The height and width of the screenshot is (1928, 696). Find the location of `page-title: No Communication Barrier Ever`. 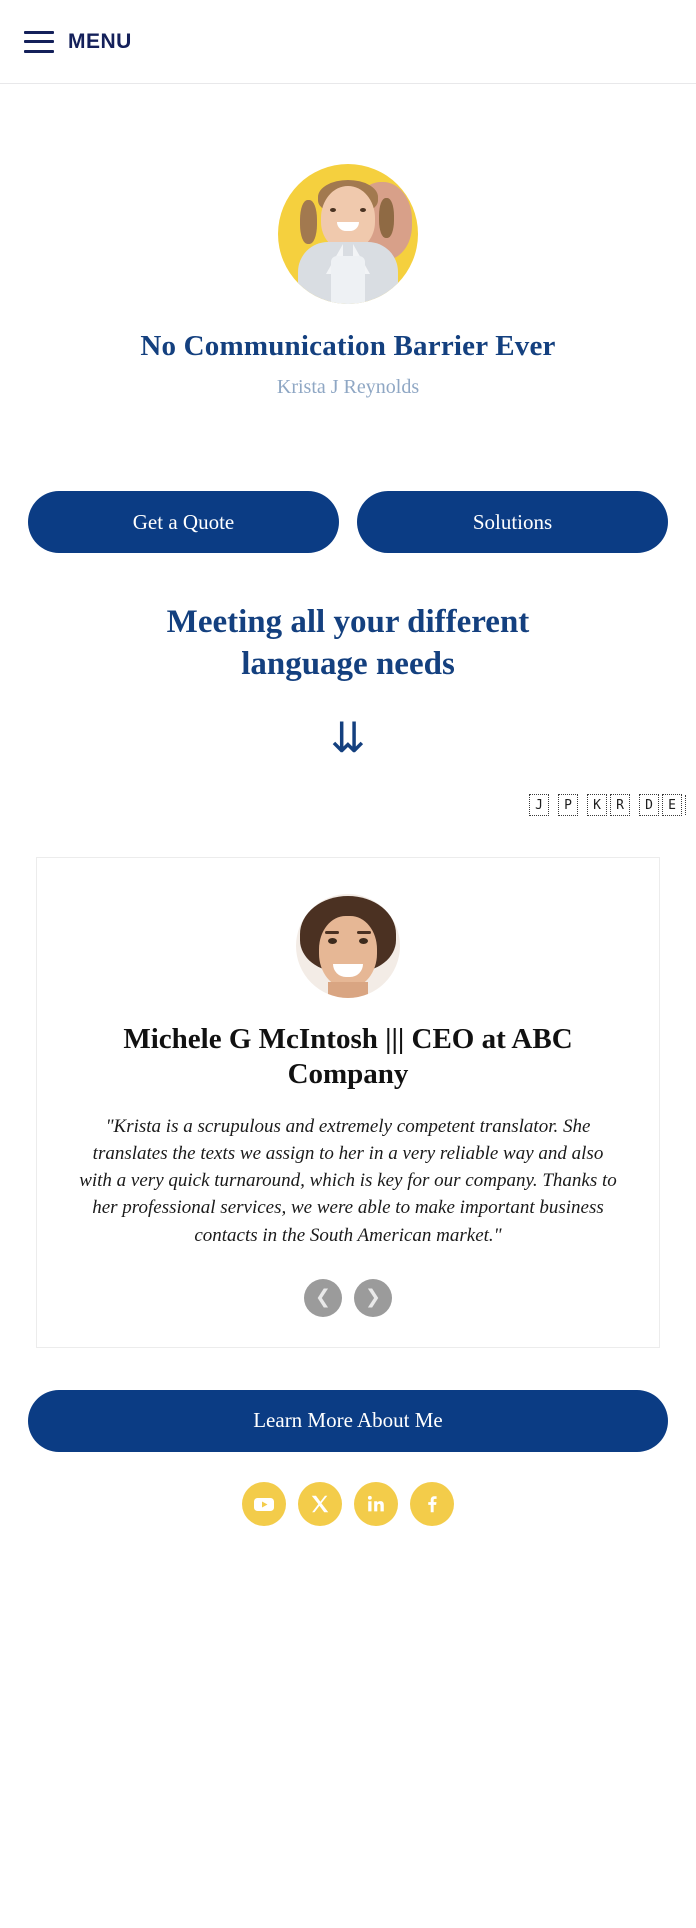

page-title: No Communication Barrier Ever is located at coordinates (348, 346).